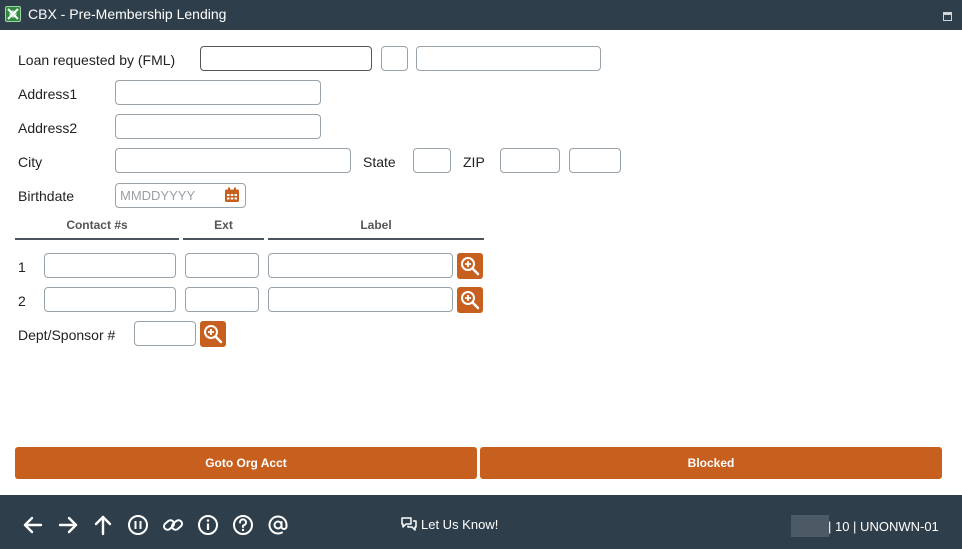 This screenshot has width=962, height=549. I want to click on last-name-input, so click(508, 58).